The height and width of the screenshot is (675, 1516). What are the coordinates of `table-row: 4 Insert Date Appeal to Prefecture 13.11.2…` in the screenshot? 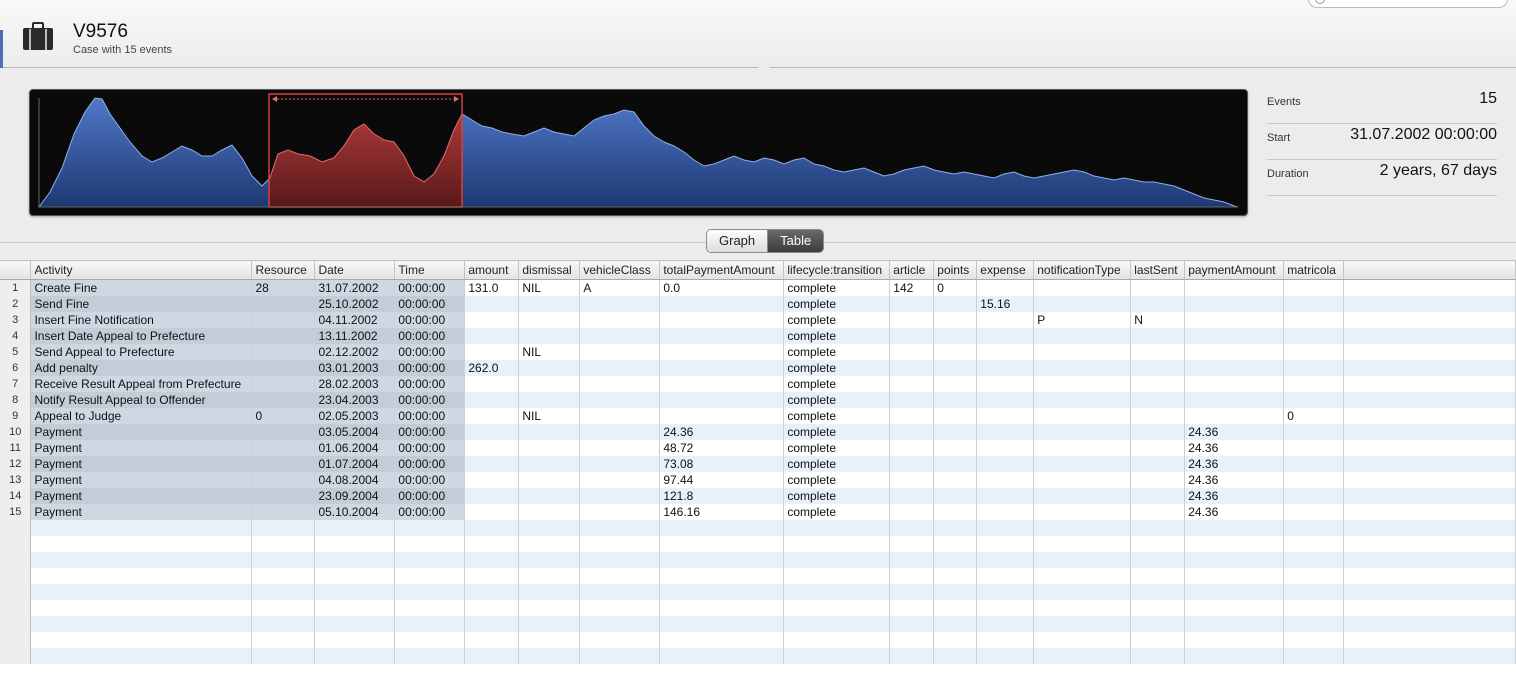 It's located at (758, 336).